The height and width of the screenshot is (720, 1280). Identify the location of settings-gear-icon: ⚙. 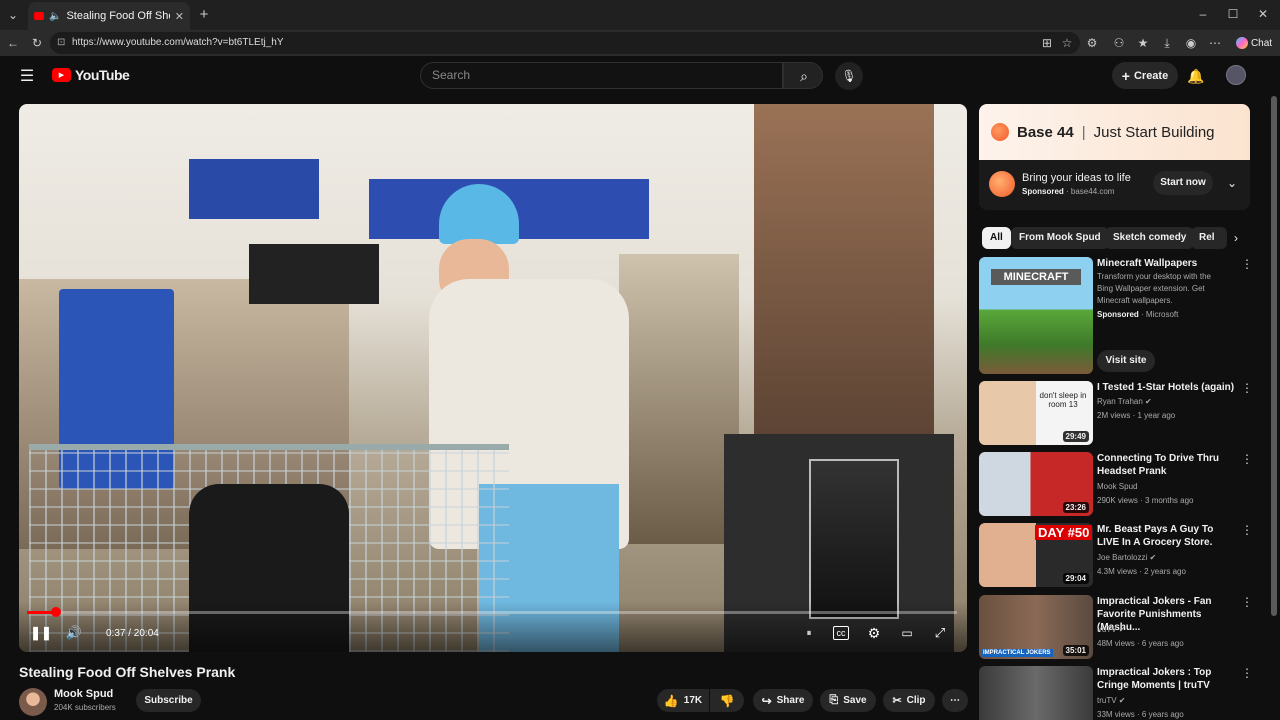
(874, 633).